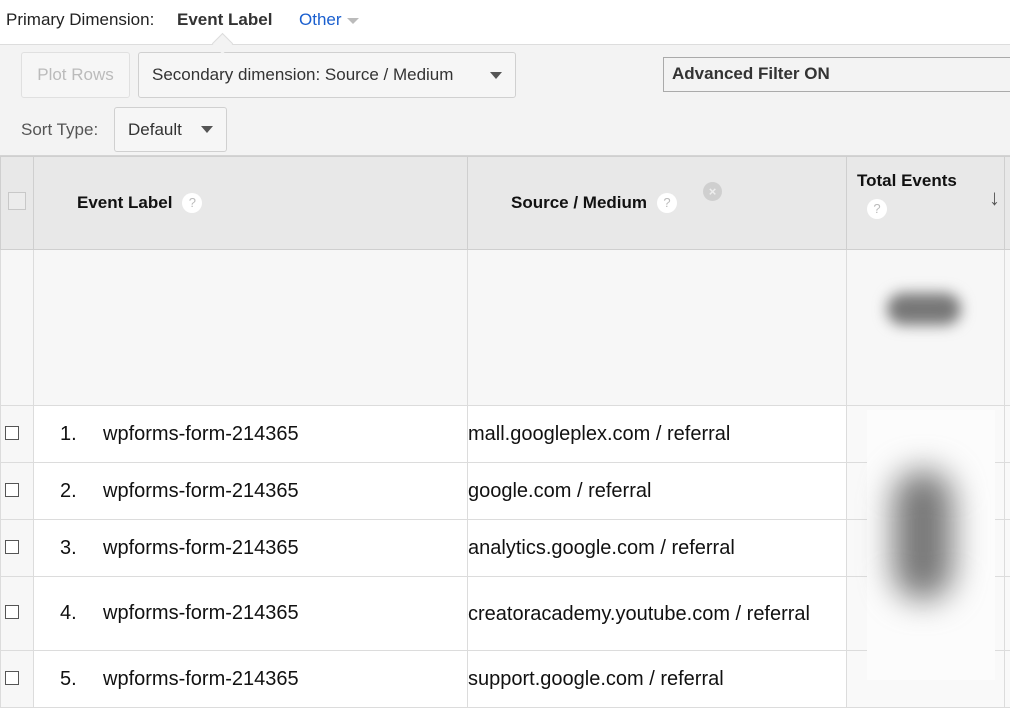  I want to click on row-number: 4., so click(68, 613).